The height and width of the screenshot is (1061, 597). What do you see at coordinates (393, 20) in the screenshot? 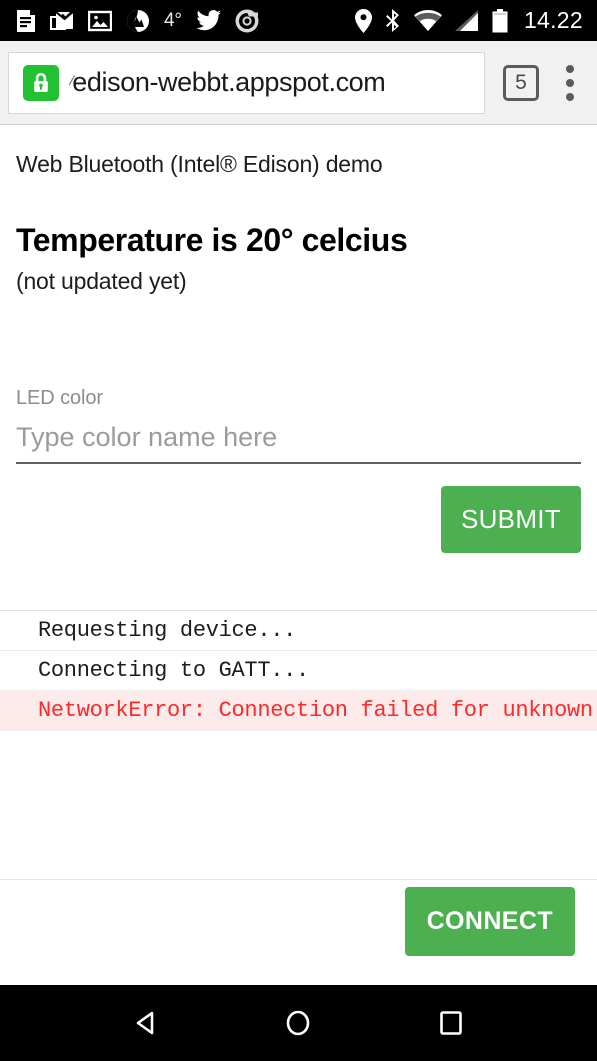
I see `bluetooth-icon` at bounding box center [393, 20].